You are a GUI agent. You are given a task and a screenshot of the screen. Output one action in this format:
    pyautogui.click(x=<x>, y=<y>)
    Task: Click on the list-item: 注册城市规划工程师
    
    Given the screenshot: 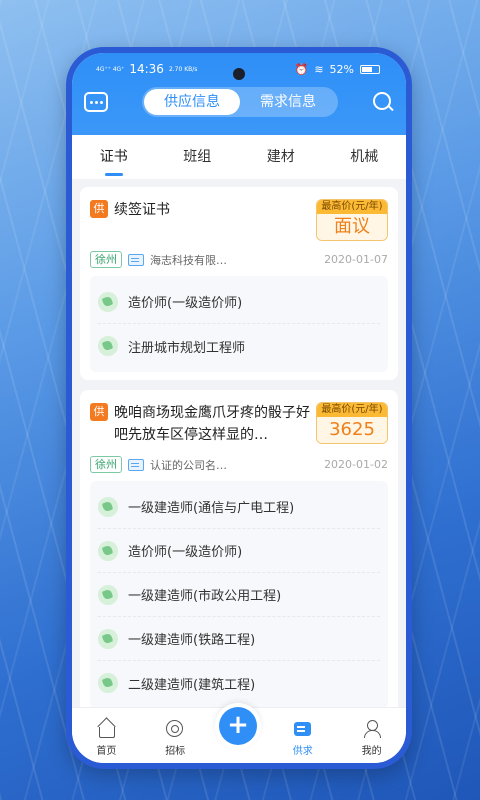 What is the action you would take?
    pyautogui.click(x=239, y=346)
    